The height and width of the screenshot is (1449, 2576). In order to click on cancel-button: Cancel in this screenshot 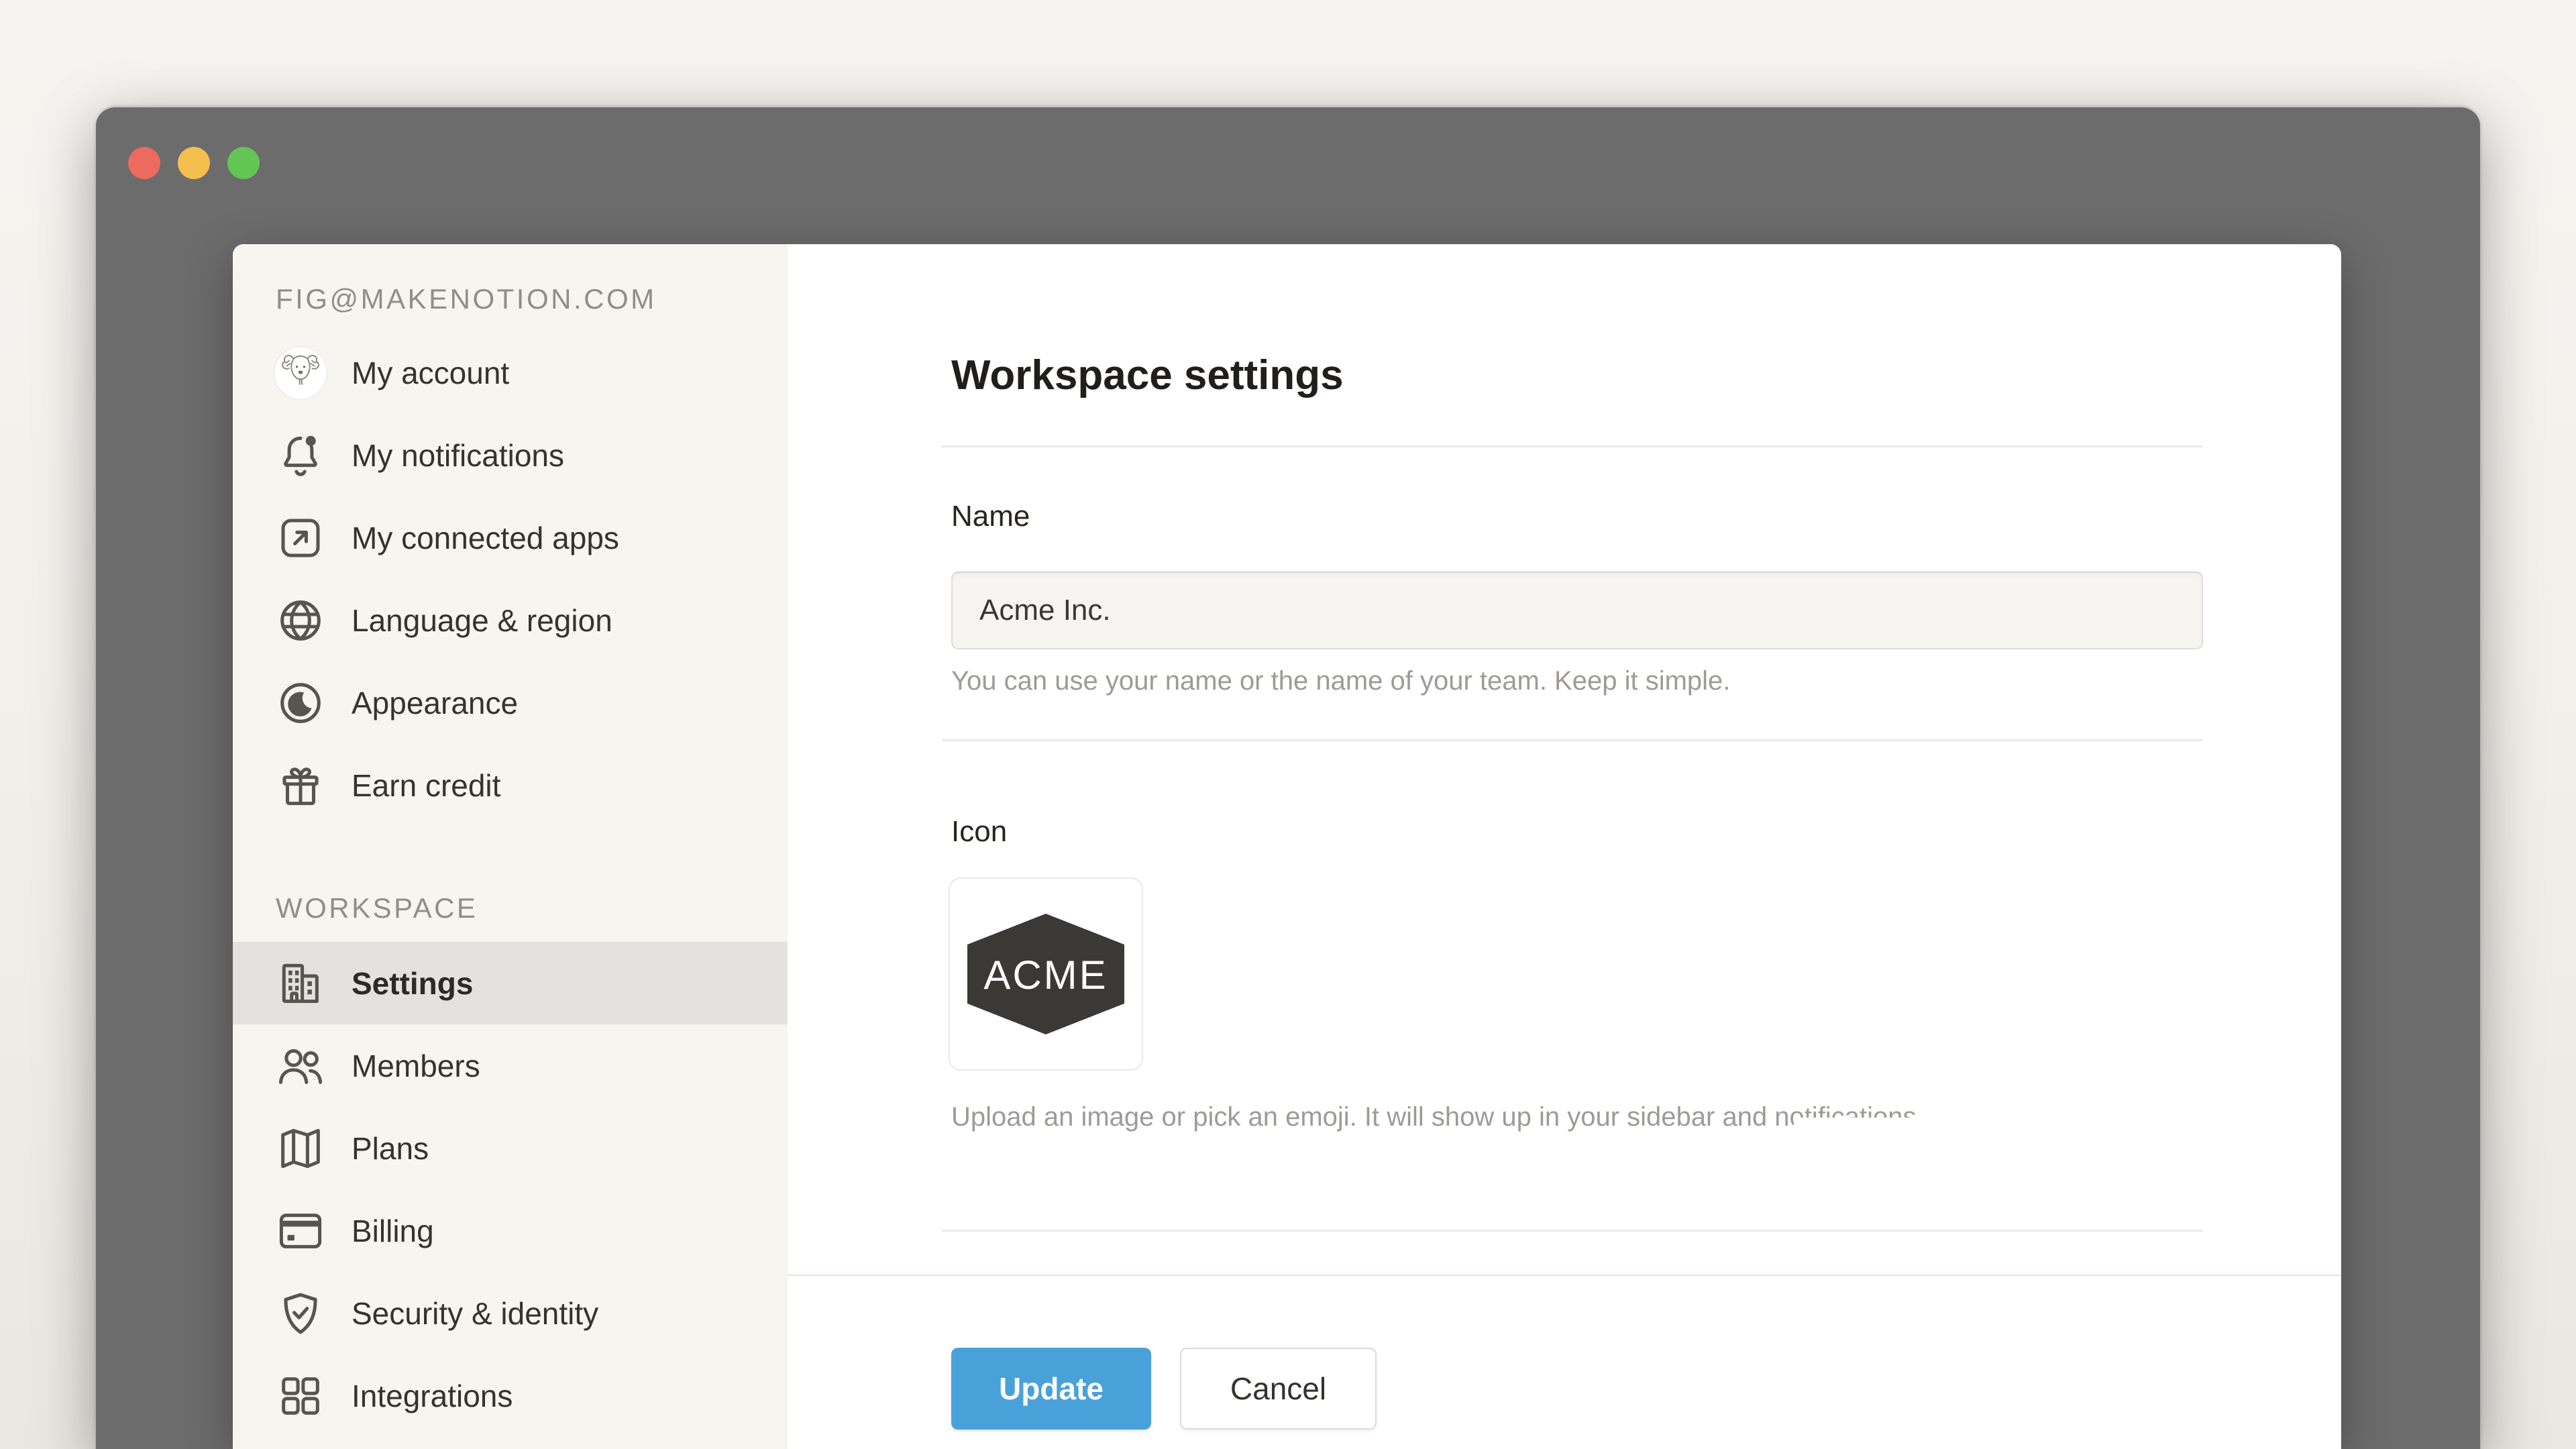, I will do `click(1278, 1389)`.